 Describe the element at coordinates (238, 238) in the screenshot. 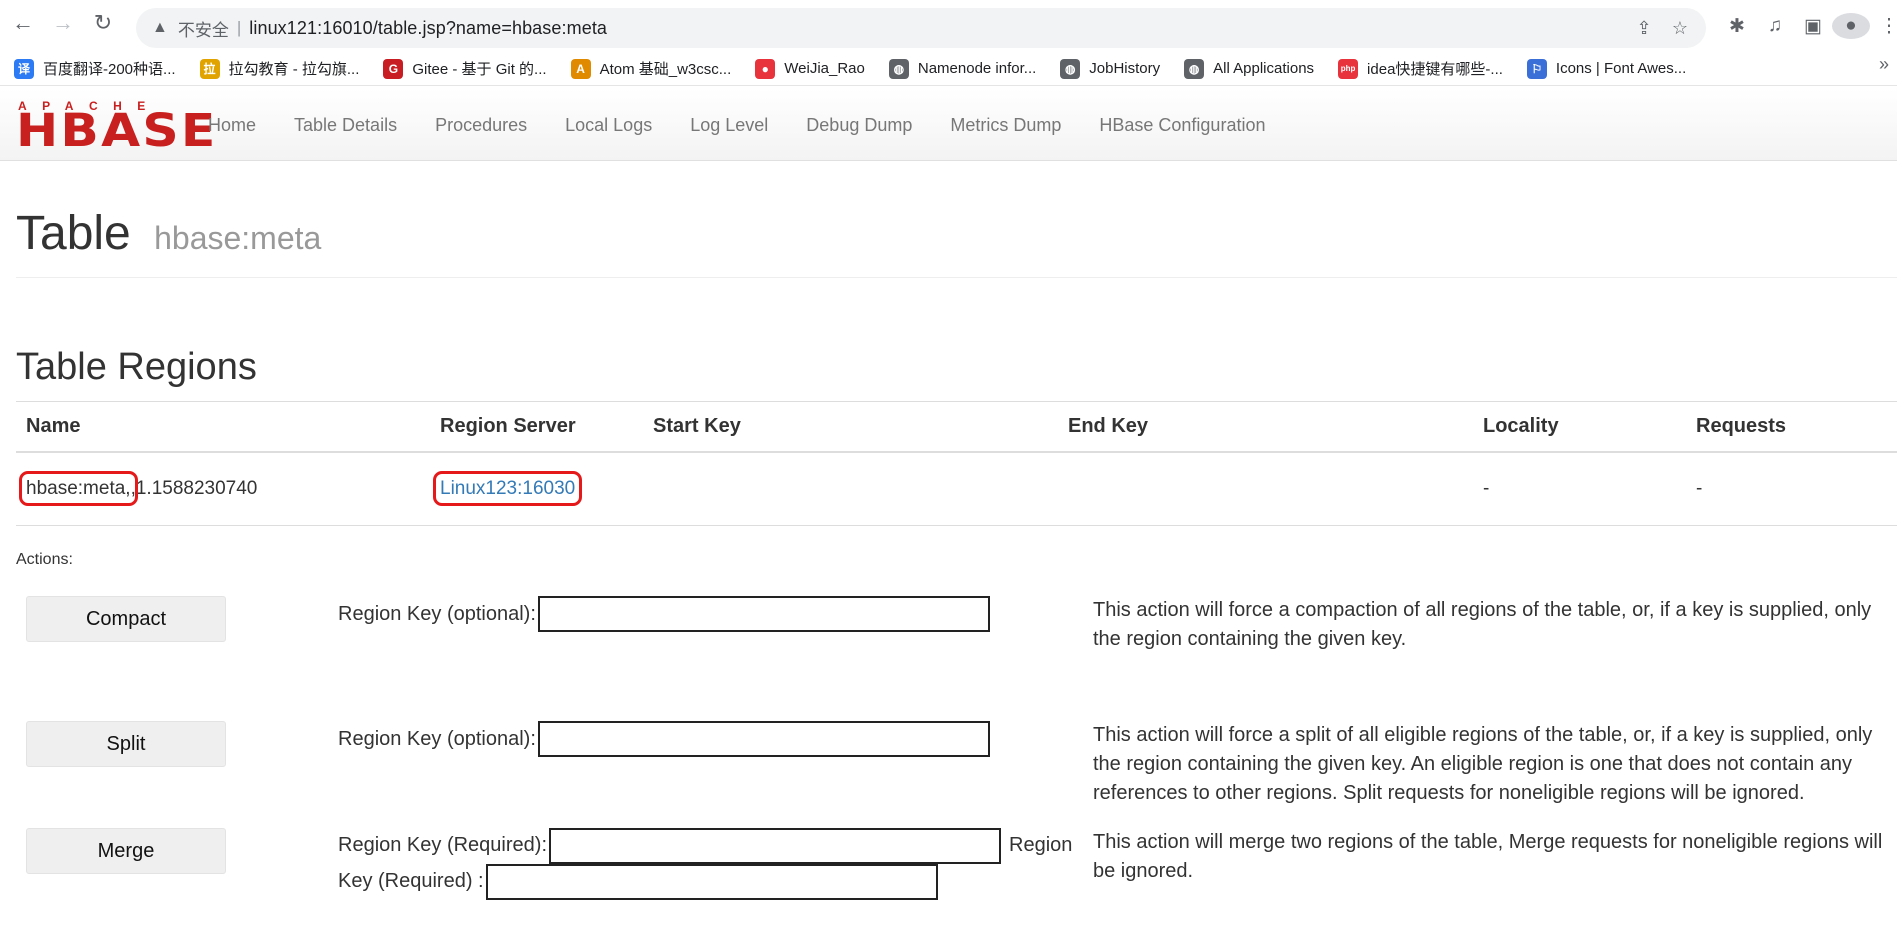

I see `page-subtitle: hbase:meta` at that location.